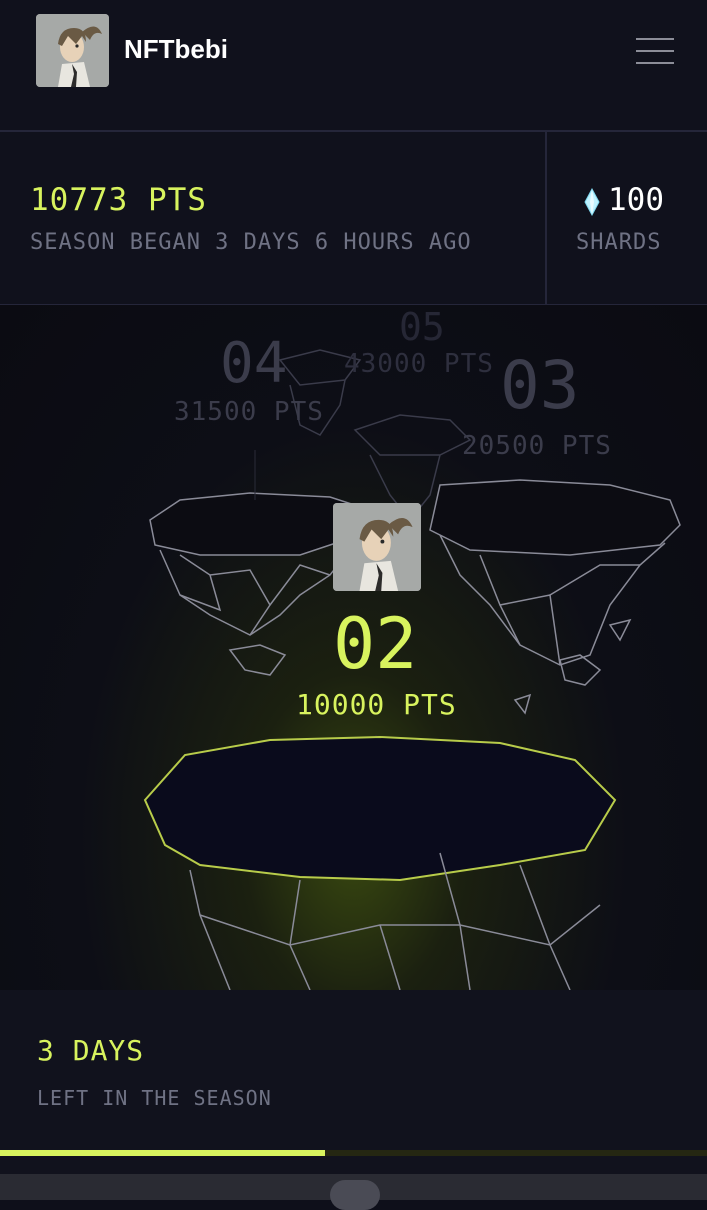 This screenshot has height=1210, width=707. What do you see at coordinates (419, 364) in the screenshot?
I see `level-points-05: 43000 PTS` at bounding box center [419, 364].